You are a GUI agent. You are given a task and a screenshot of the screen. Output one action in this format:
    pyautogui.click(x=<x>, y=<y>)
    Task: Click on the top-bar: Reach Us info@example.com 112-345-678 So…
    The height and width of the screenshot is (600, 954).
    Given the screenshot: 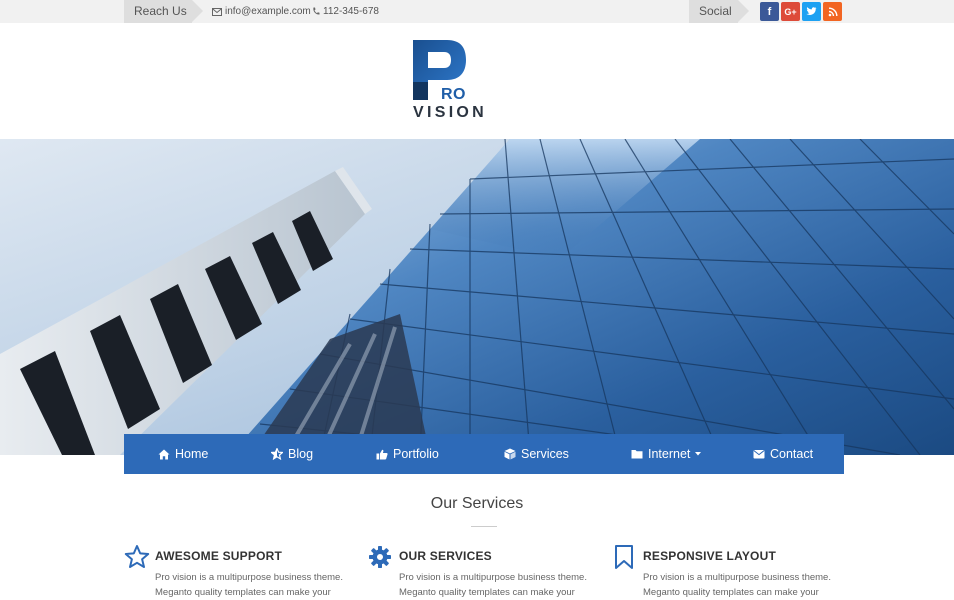 What is the action you would take?
    pyautogui.click(x=477, y=11)
    